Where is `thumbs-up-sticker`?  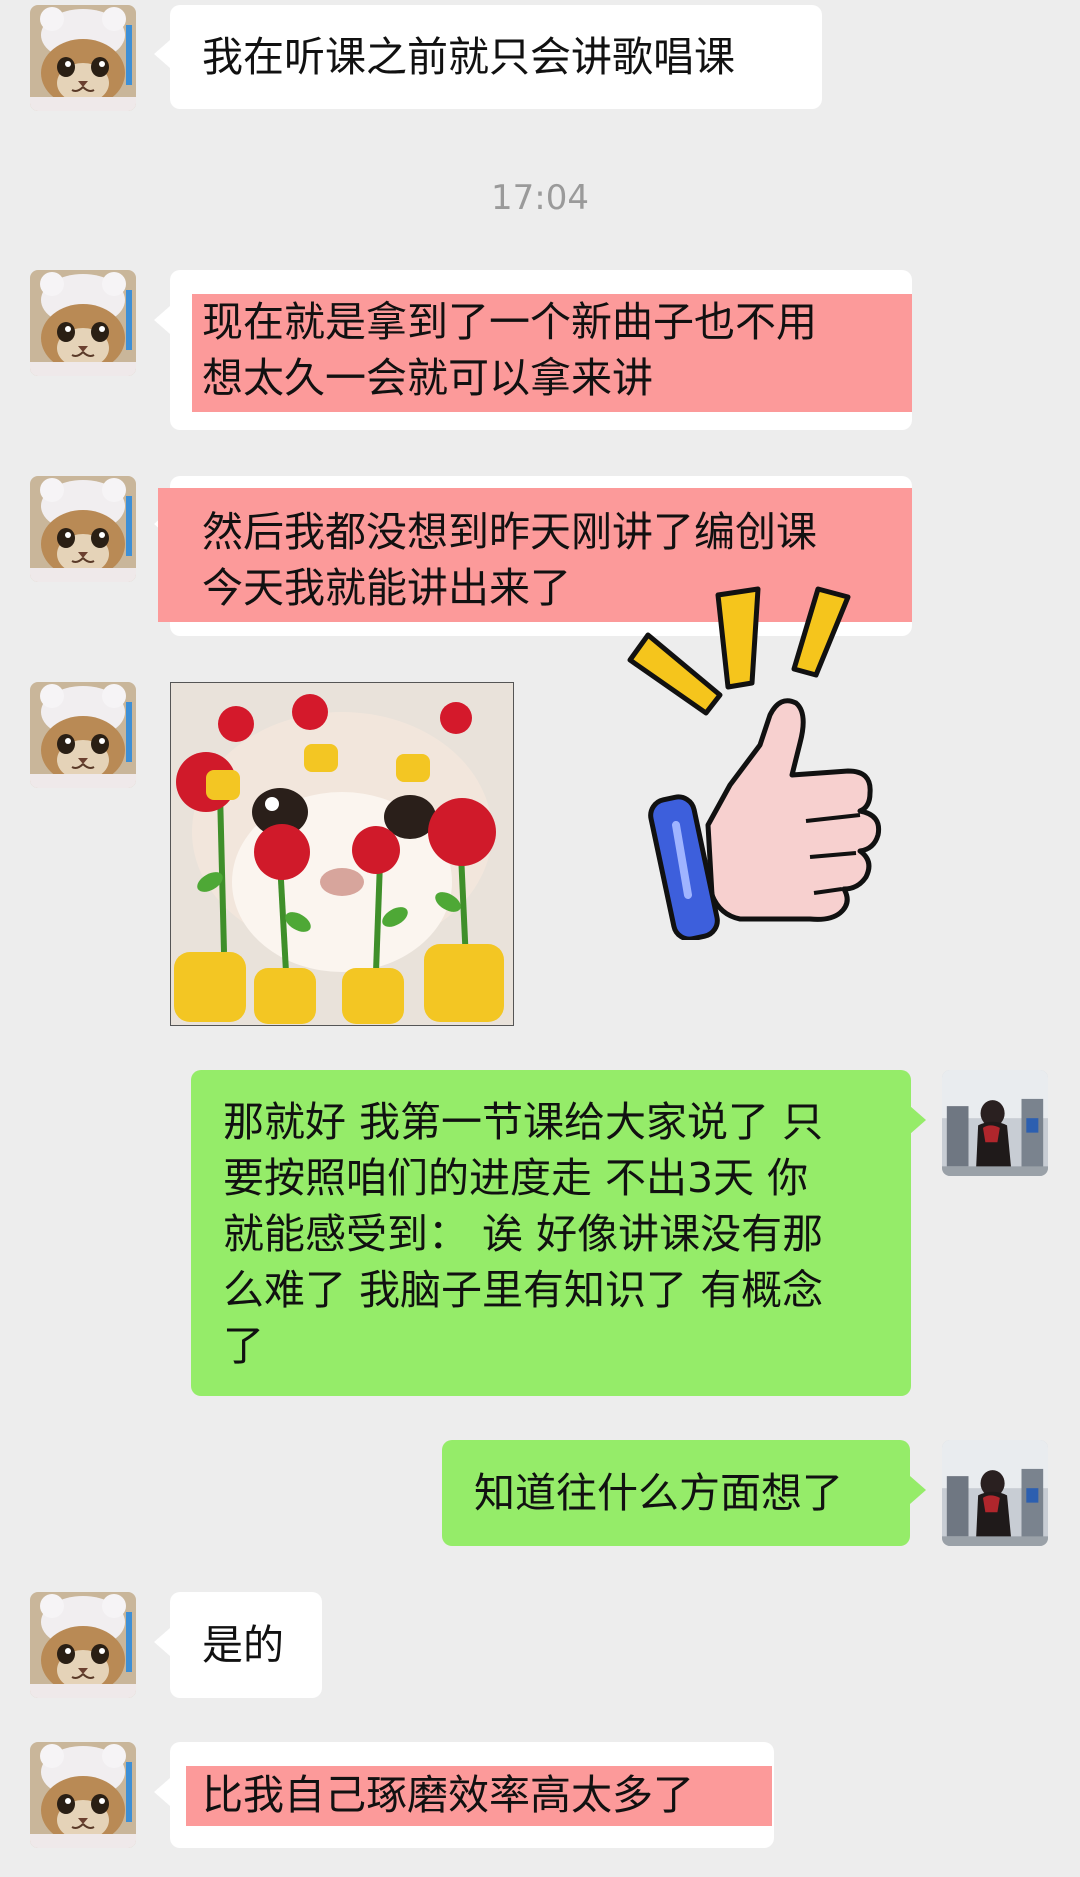
thumbs-up-sticker is located at coordinates (770, 758).